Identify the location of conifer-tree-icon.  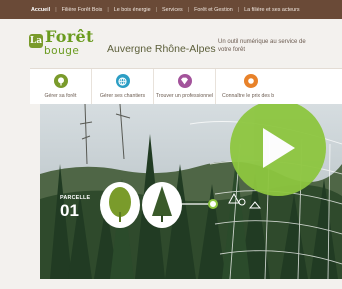
(162, 204).